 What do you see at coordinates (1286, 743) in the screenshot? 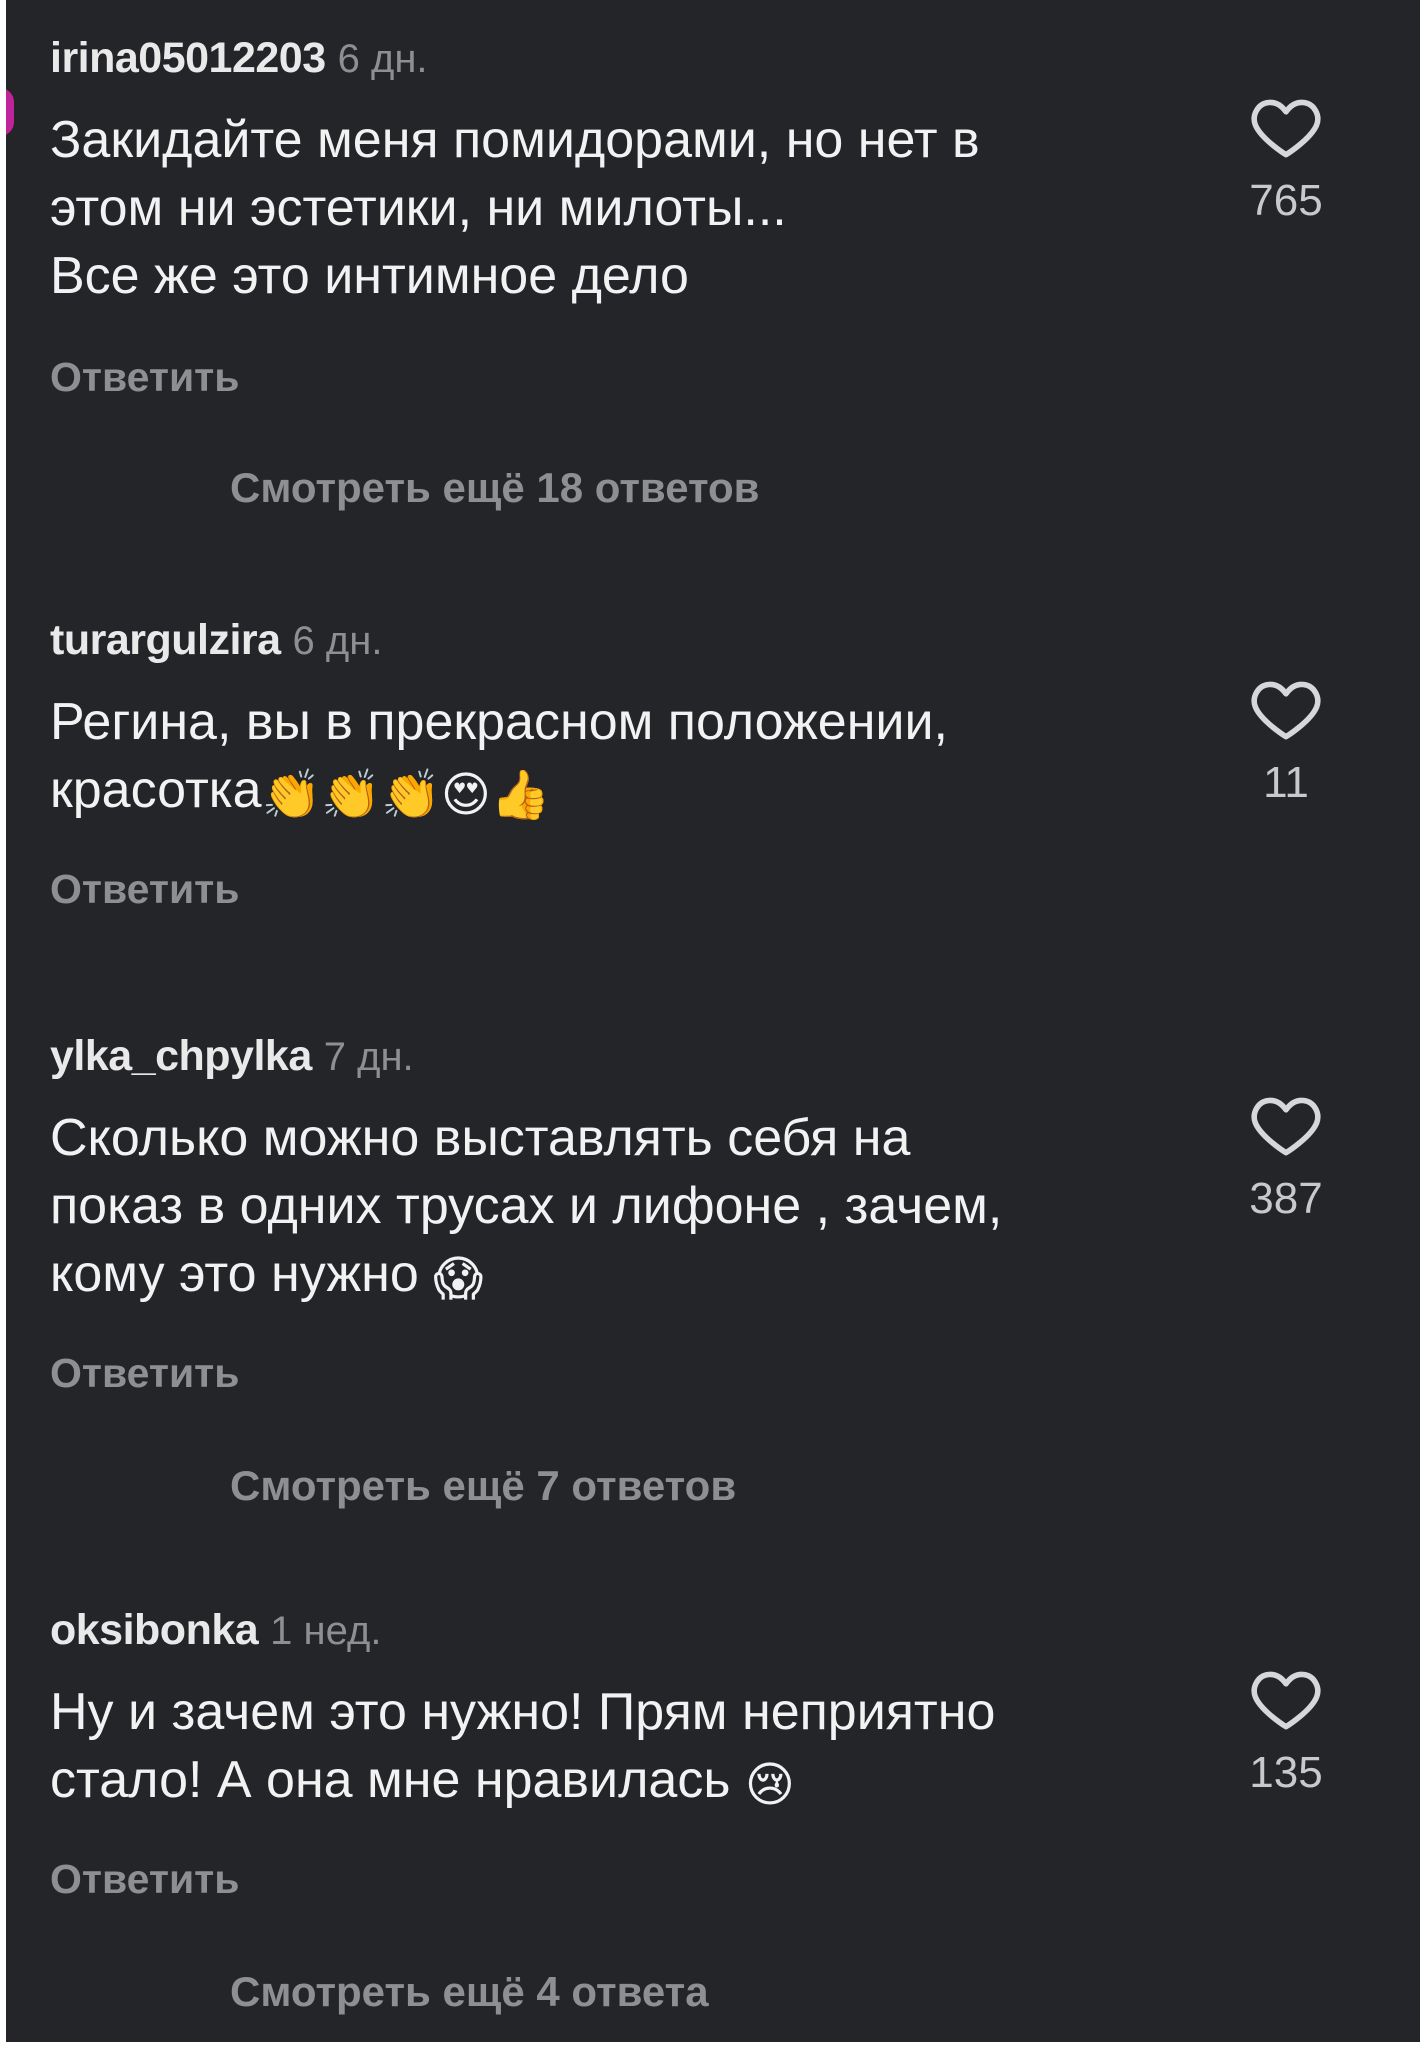
I see `like-button: 11` at bounding box center [1286, 743].